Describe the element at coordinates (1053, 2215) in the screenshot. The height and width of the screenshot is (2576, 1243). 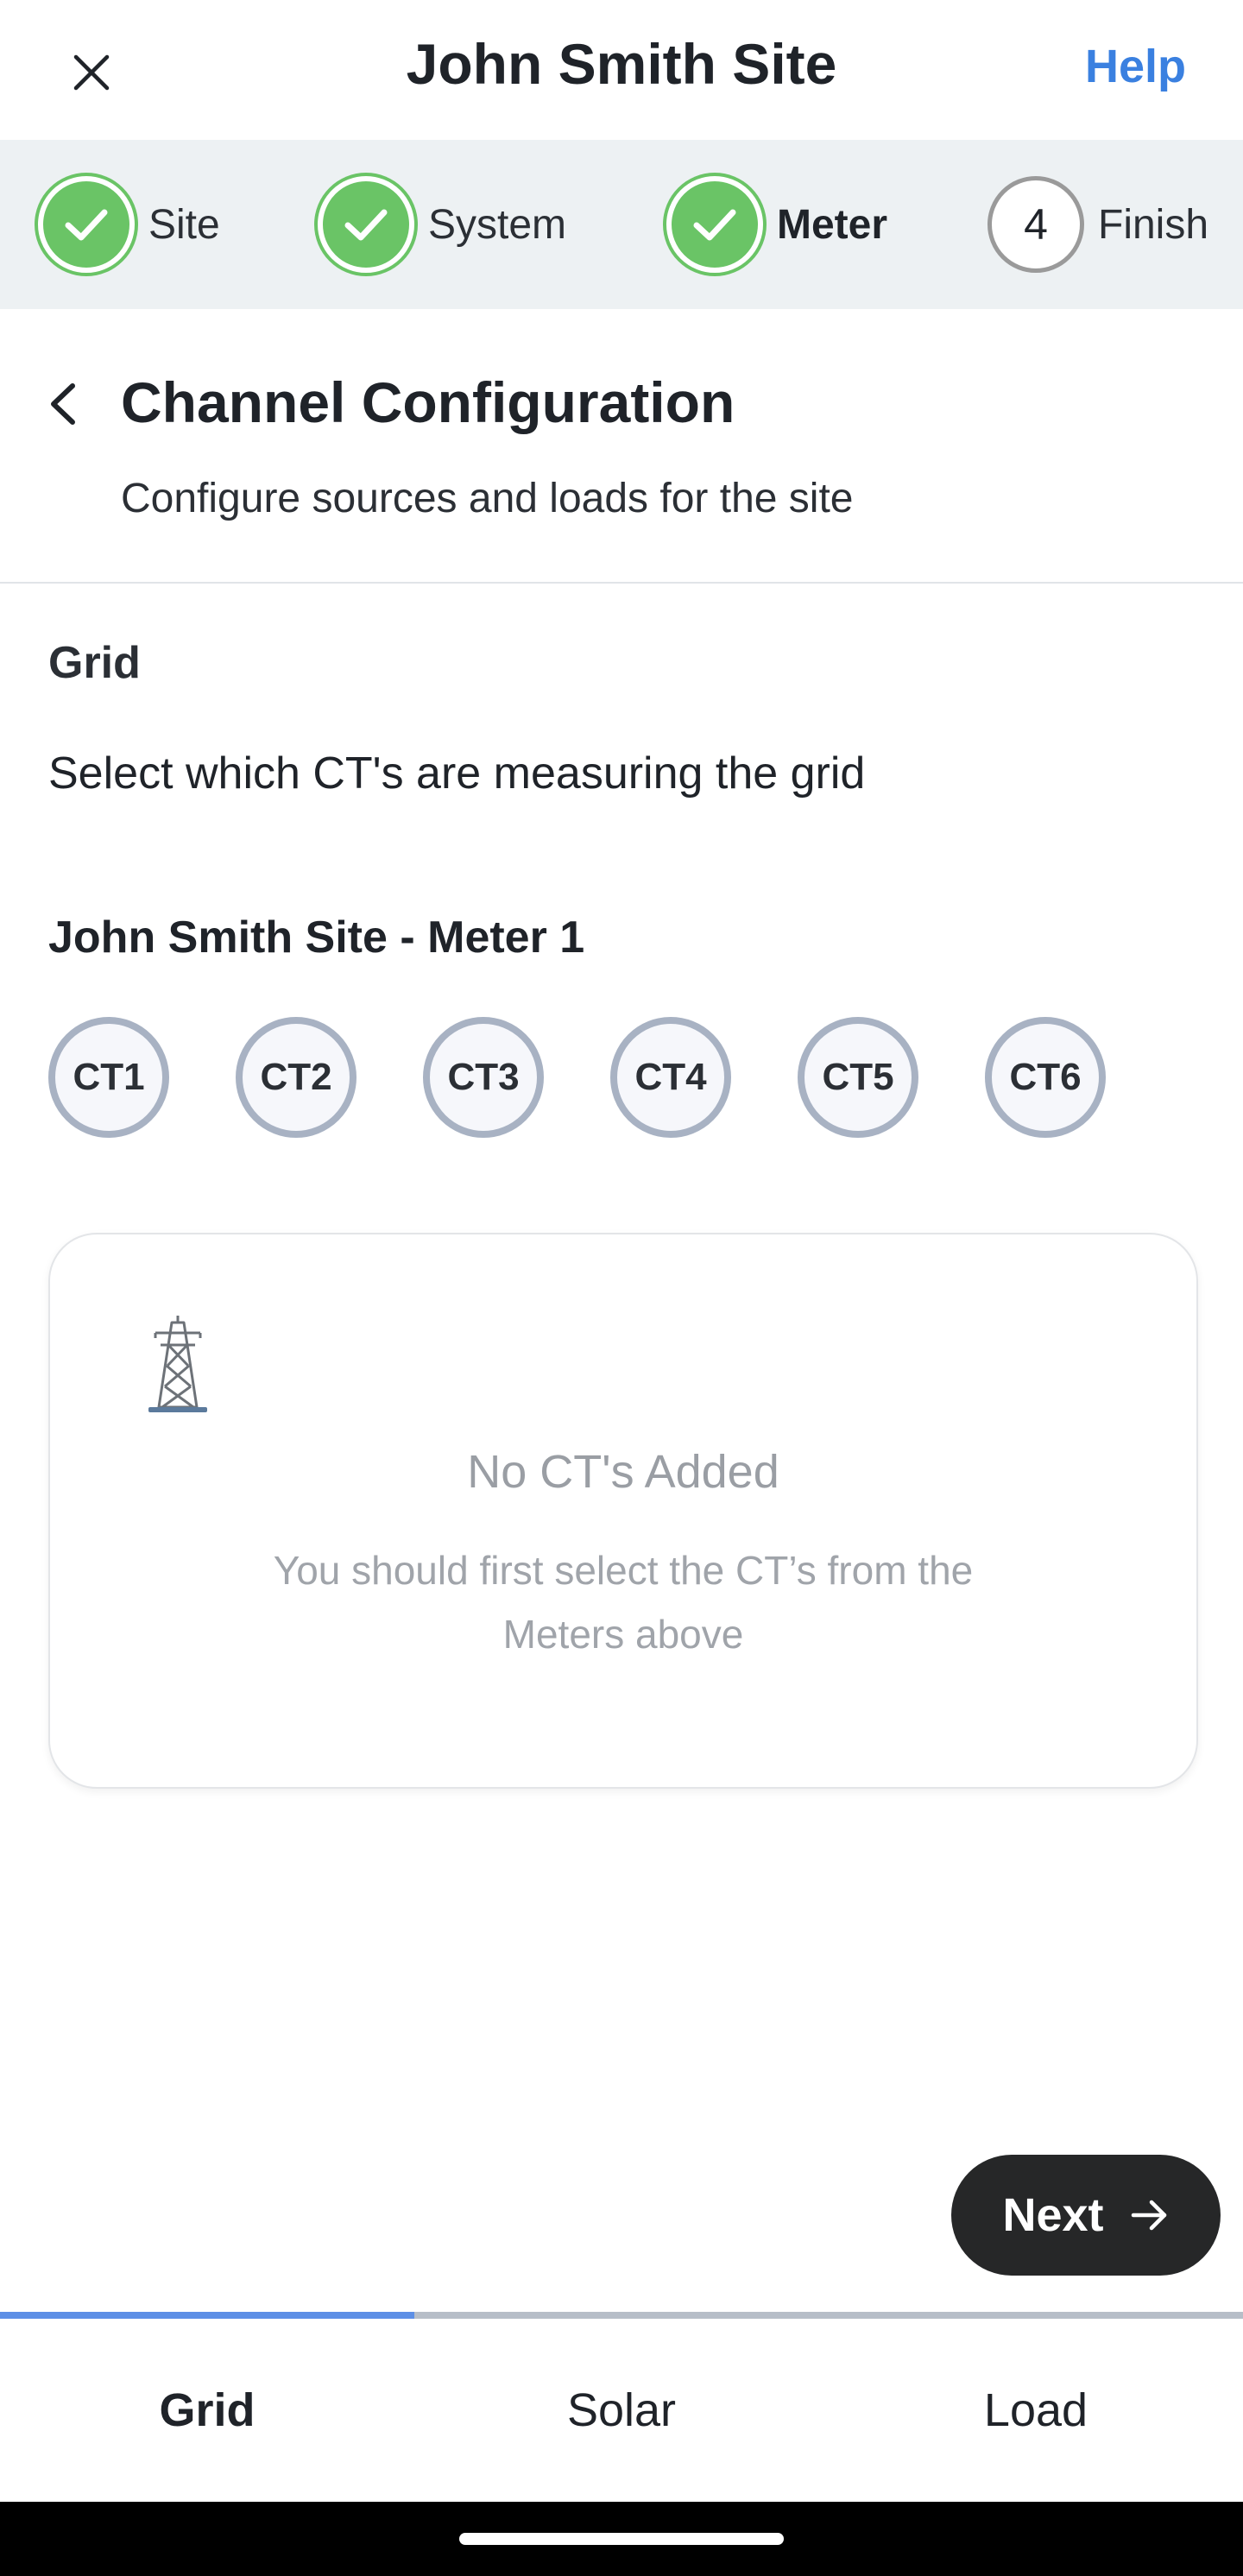
I see `next-button-label: Next` at that location.